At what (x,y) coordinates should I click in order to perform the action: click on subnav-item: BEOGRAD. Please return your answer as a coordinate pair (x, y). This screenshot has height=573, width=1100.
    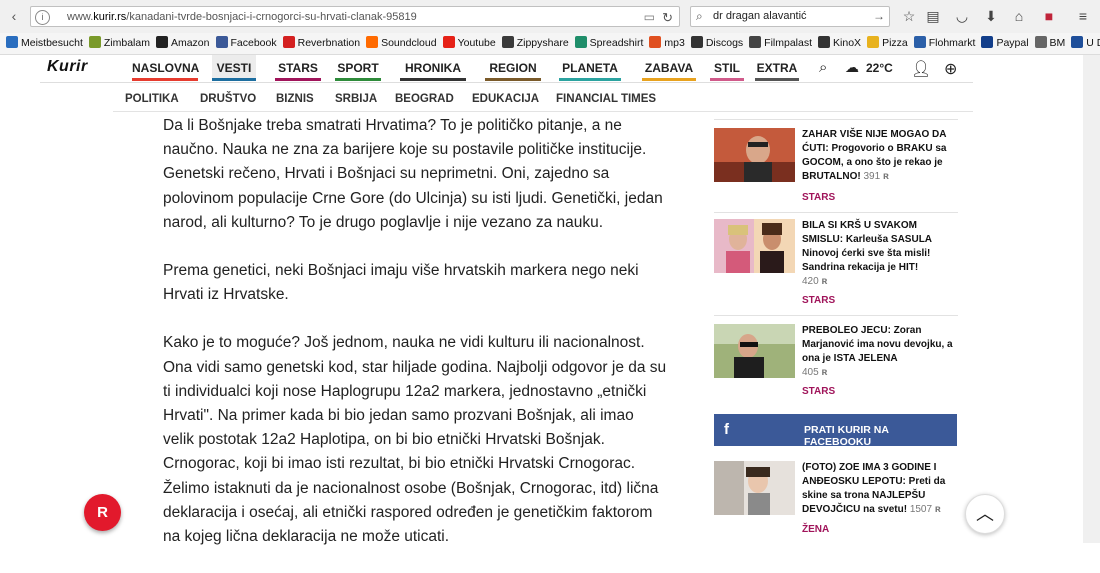
    Looking at the image, I should click on (424, 99).